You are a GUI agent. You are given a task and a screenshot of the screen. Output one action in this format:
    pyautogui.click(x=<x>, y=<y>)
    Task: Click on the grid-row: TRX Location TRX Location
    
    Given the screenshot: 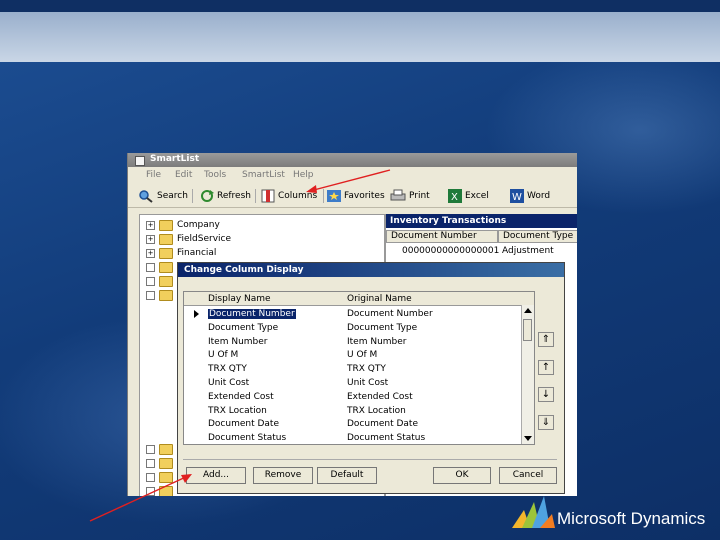 What is the action you would take?
    pyautogui.click(x=352, y=411)
    